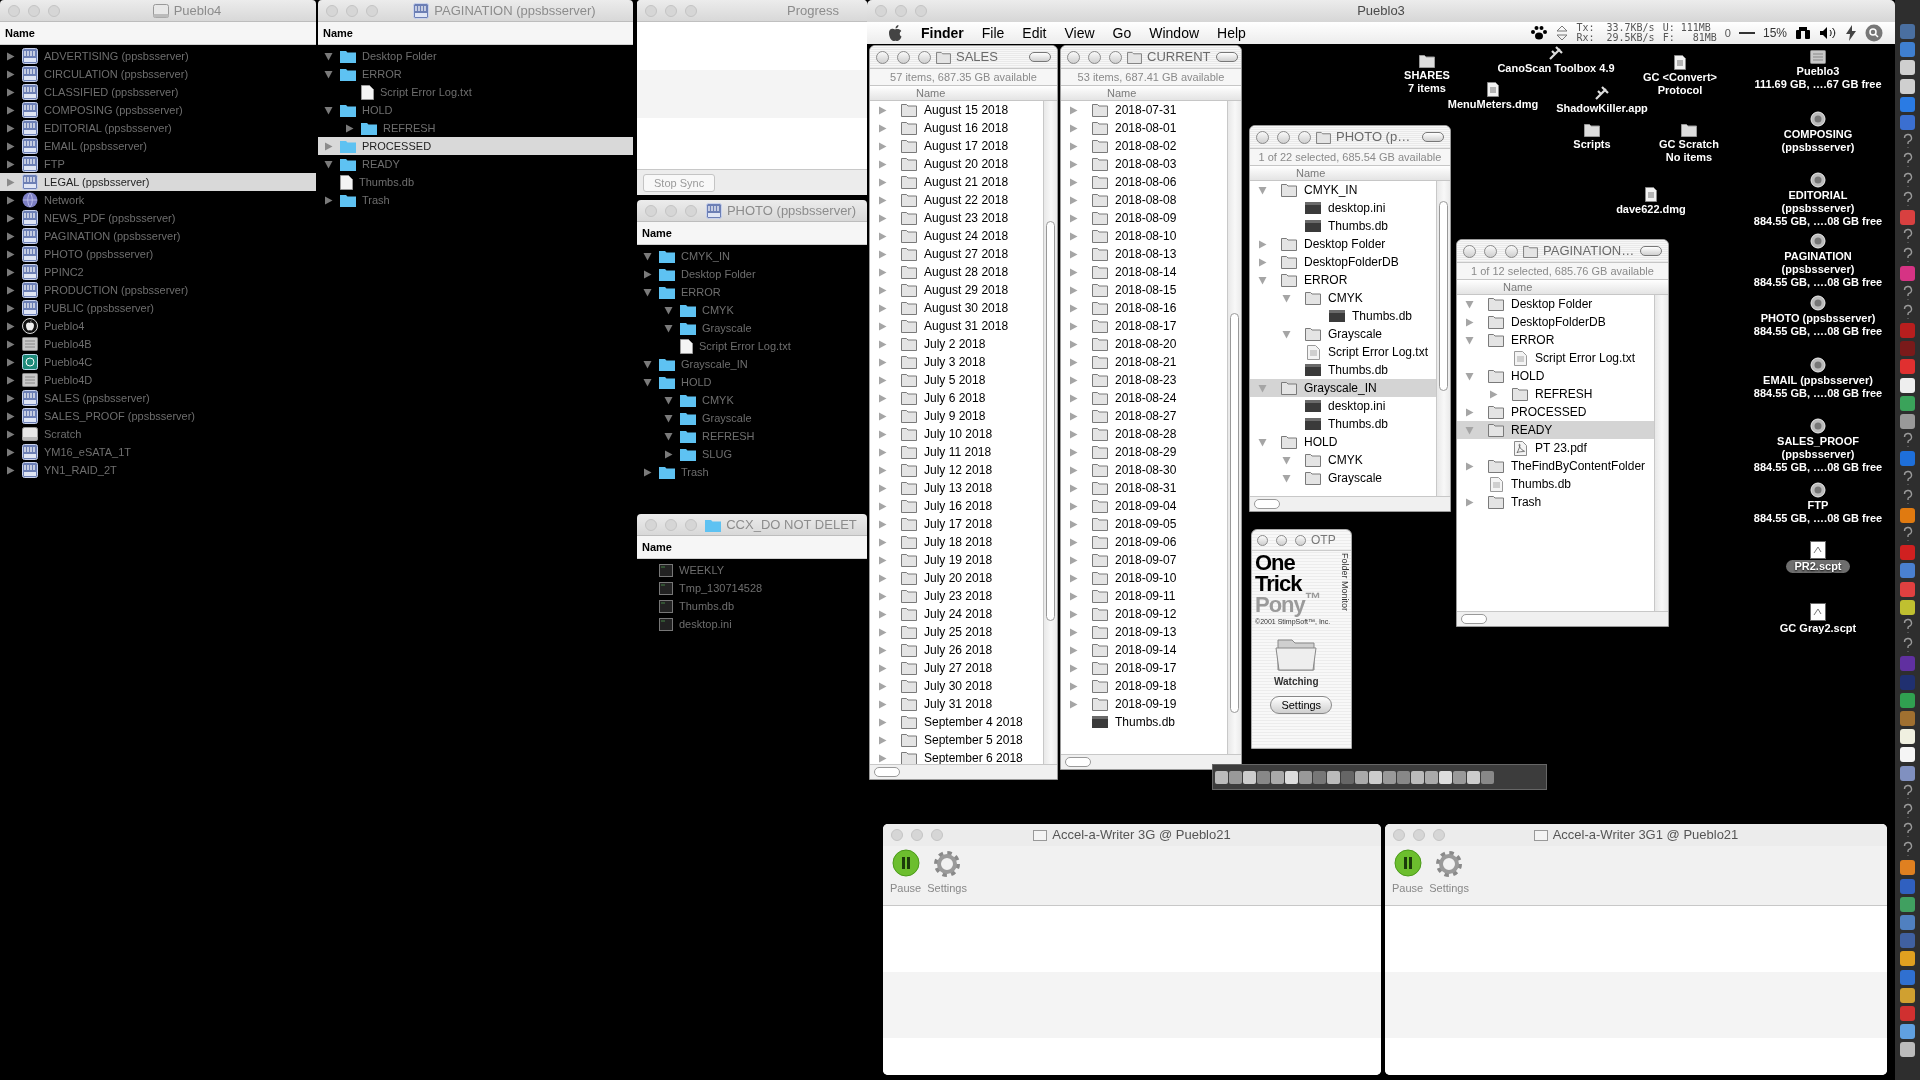  I want to click on list-row: 2018-08-24, so click(1144, 398).